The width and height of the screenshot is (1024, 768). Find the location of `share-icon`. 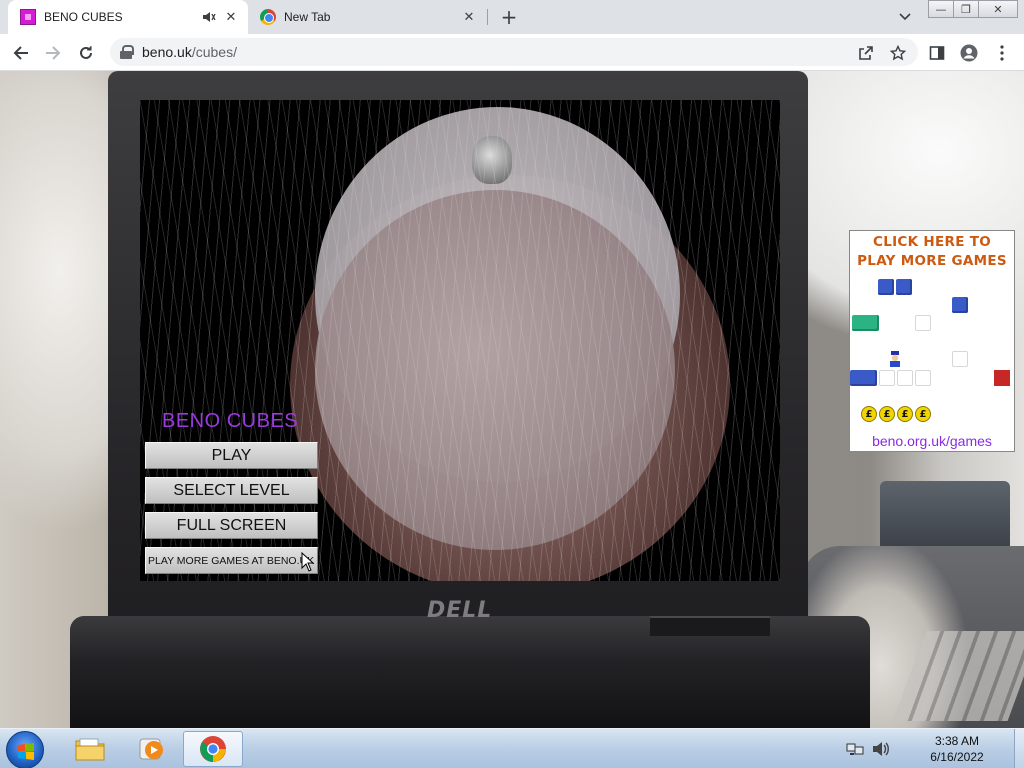

share-icon is located at coordinates (866, 53).